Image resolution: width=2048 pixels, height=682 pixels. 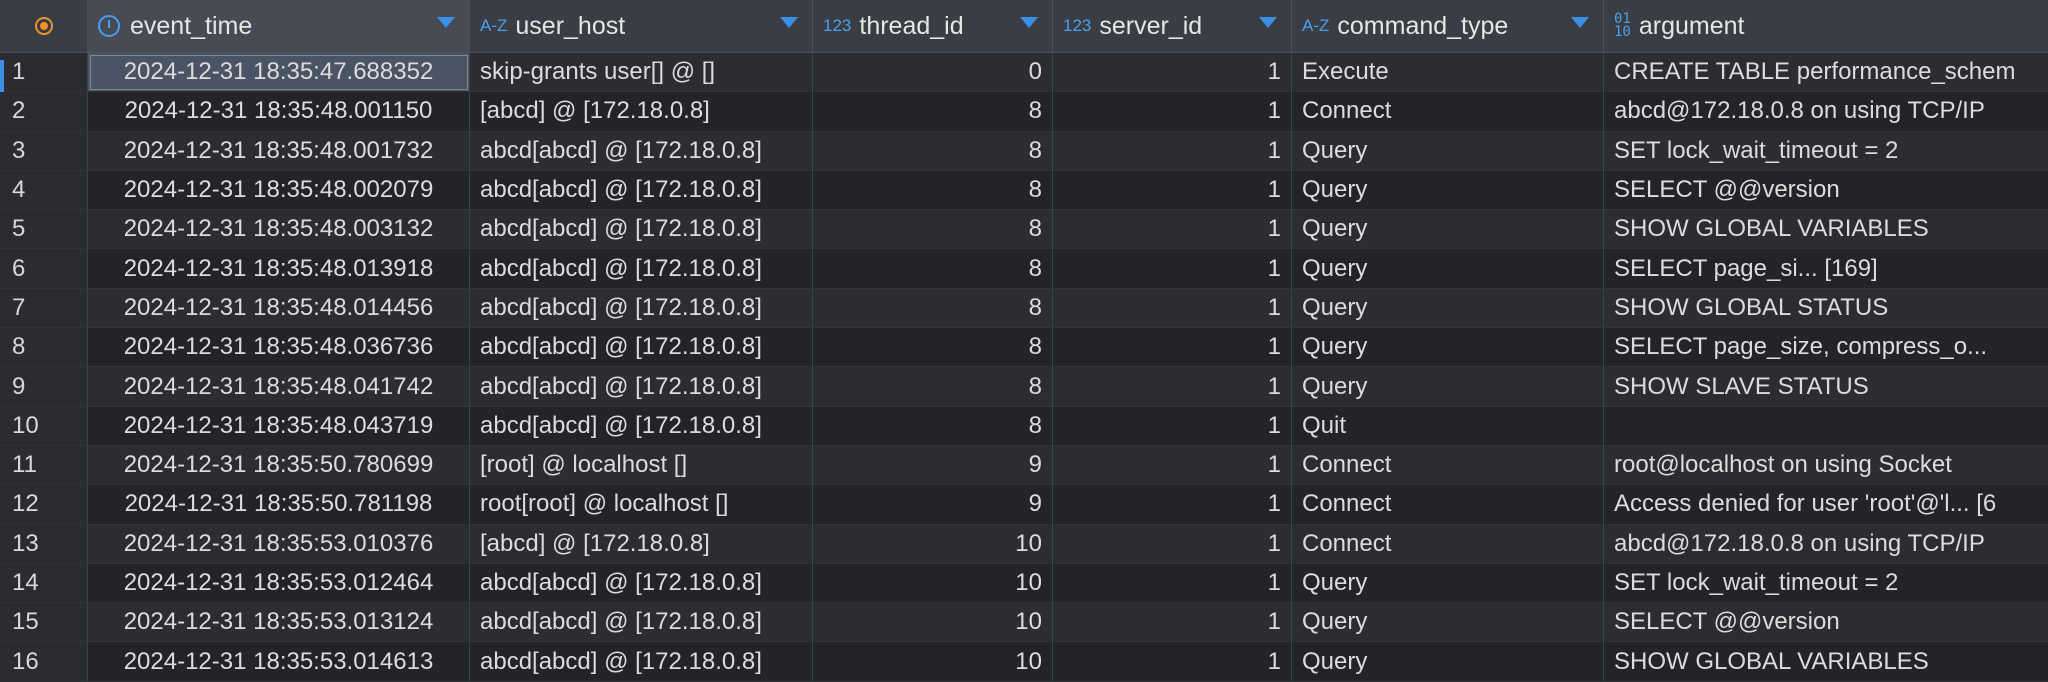 What do you see at coordinates (279, 308) in the screenshot?
I see `event-time-cell: 2024-12-31 18:35:48.014456` at bounding box center [279, 308].